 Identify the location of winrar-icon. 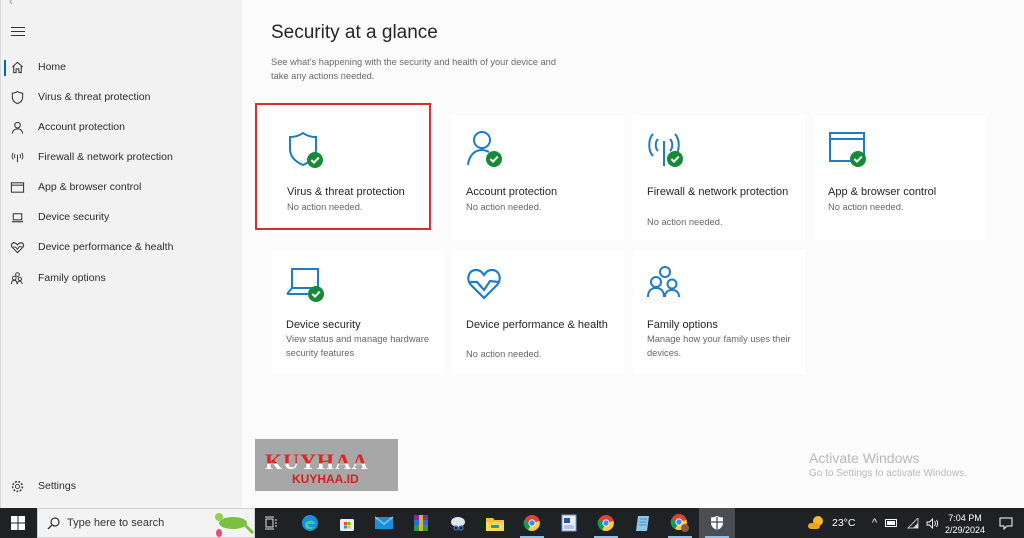
(421, 523).